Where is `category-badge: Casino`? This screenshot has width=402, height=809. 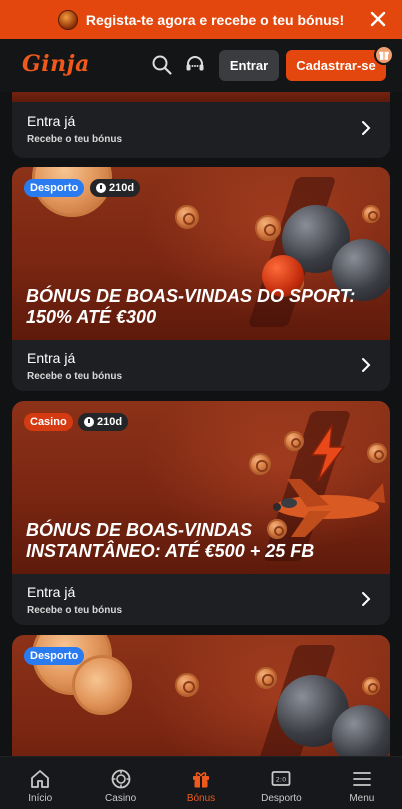 category-badge: Casino is located at coordinates (48, 422).